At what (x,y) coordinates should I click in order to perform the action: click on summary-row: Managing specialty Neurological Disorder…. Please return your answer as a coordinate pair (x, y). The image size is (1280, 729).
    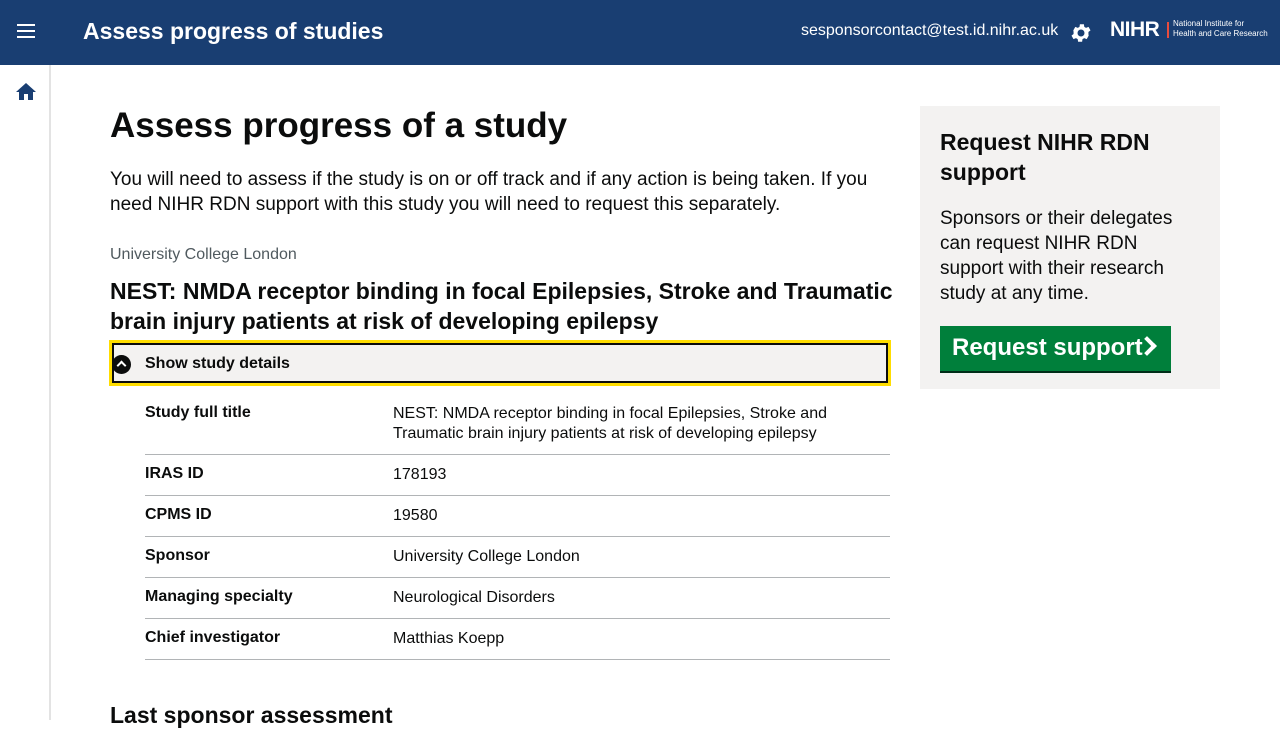
    Looking at the image, I should click on (517, 598).